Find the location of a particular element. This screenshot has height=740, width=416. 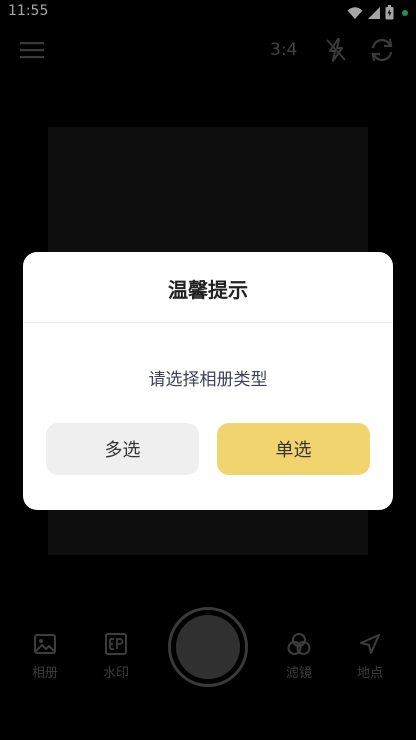

single-select-button: 单选 is located at coordinates (293, 449).